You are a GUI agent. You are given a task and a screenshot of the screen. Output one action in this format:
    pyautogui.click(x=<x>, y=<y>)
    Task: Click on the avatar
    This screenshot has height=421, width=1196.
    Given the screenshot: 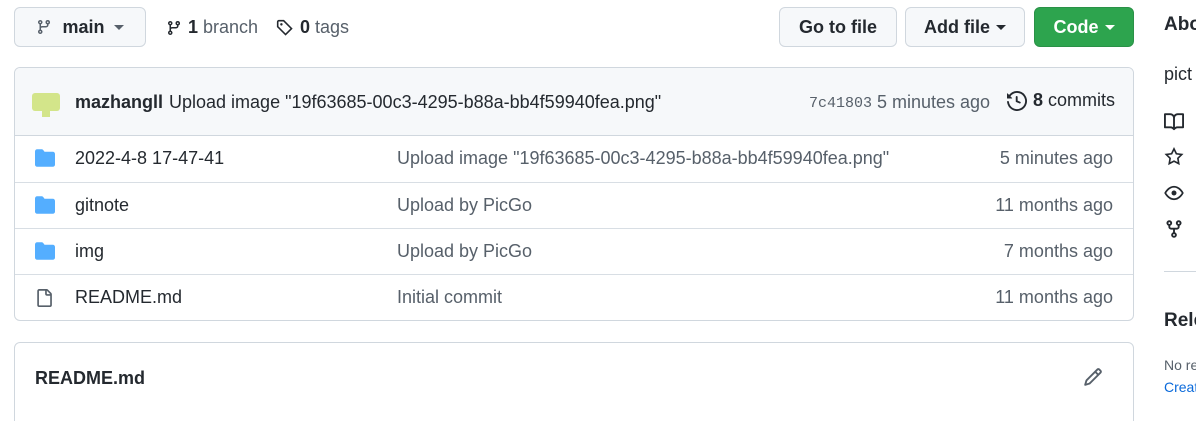 What is the action you would take?
    pyautogui.click(x=46, y=105)
    